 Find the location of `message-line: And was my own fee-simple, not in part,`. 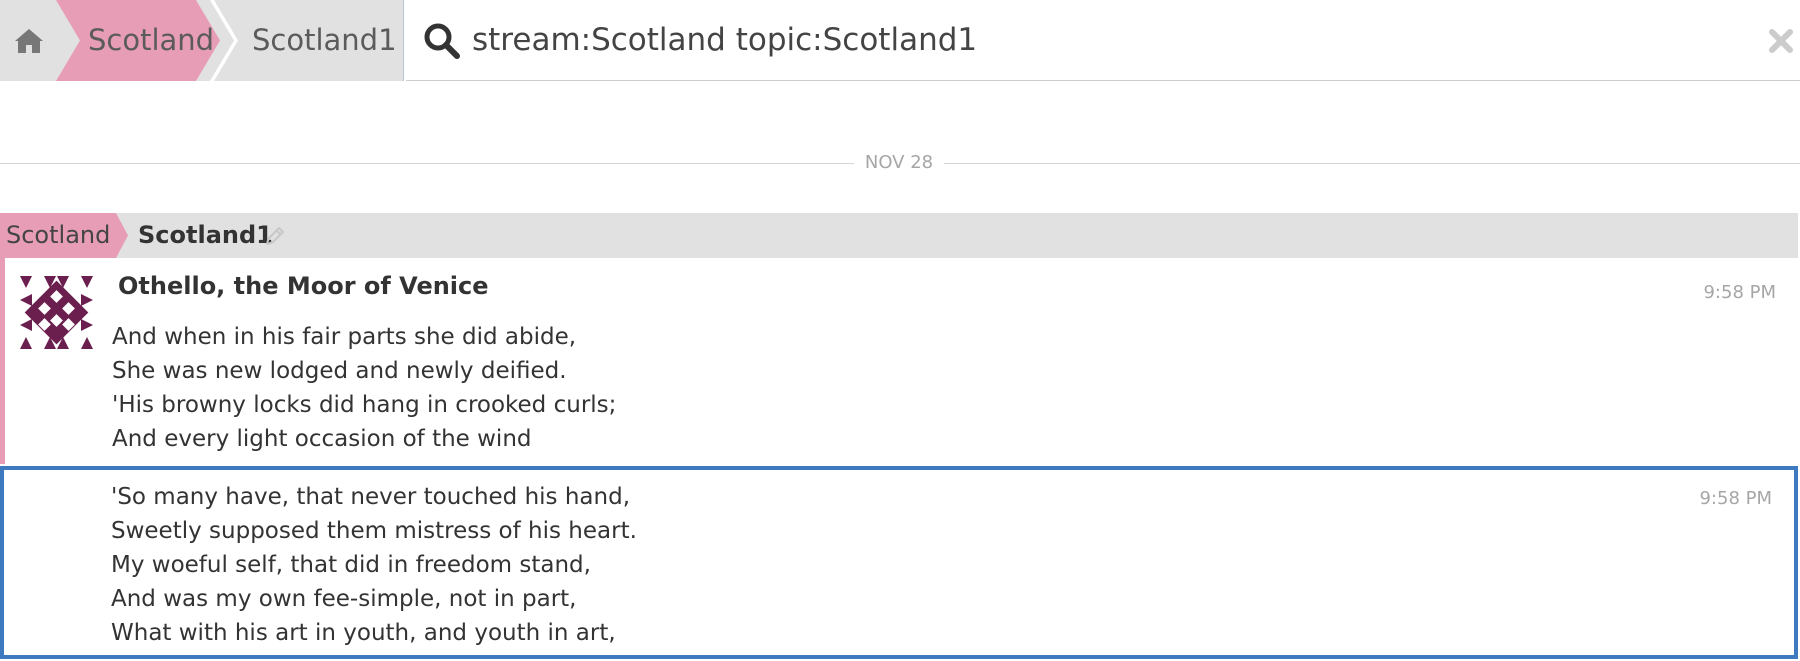

message-line: And was my own fee-simple, not in part, is located at coordinates (344, 599).